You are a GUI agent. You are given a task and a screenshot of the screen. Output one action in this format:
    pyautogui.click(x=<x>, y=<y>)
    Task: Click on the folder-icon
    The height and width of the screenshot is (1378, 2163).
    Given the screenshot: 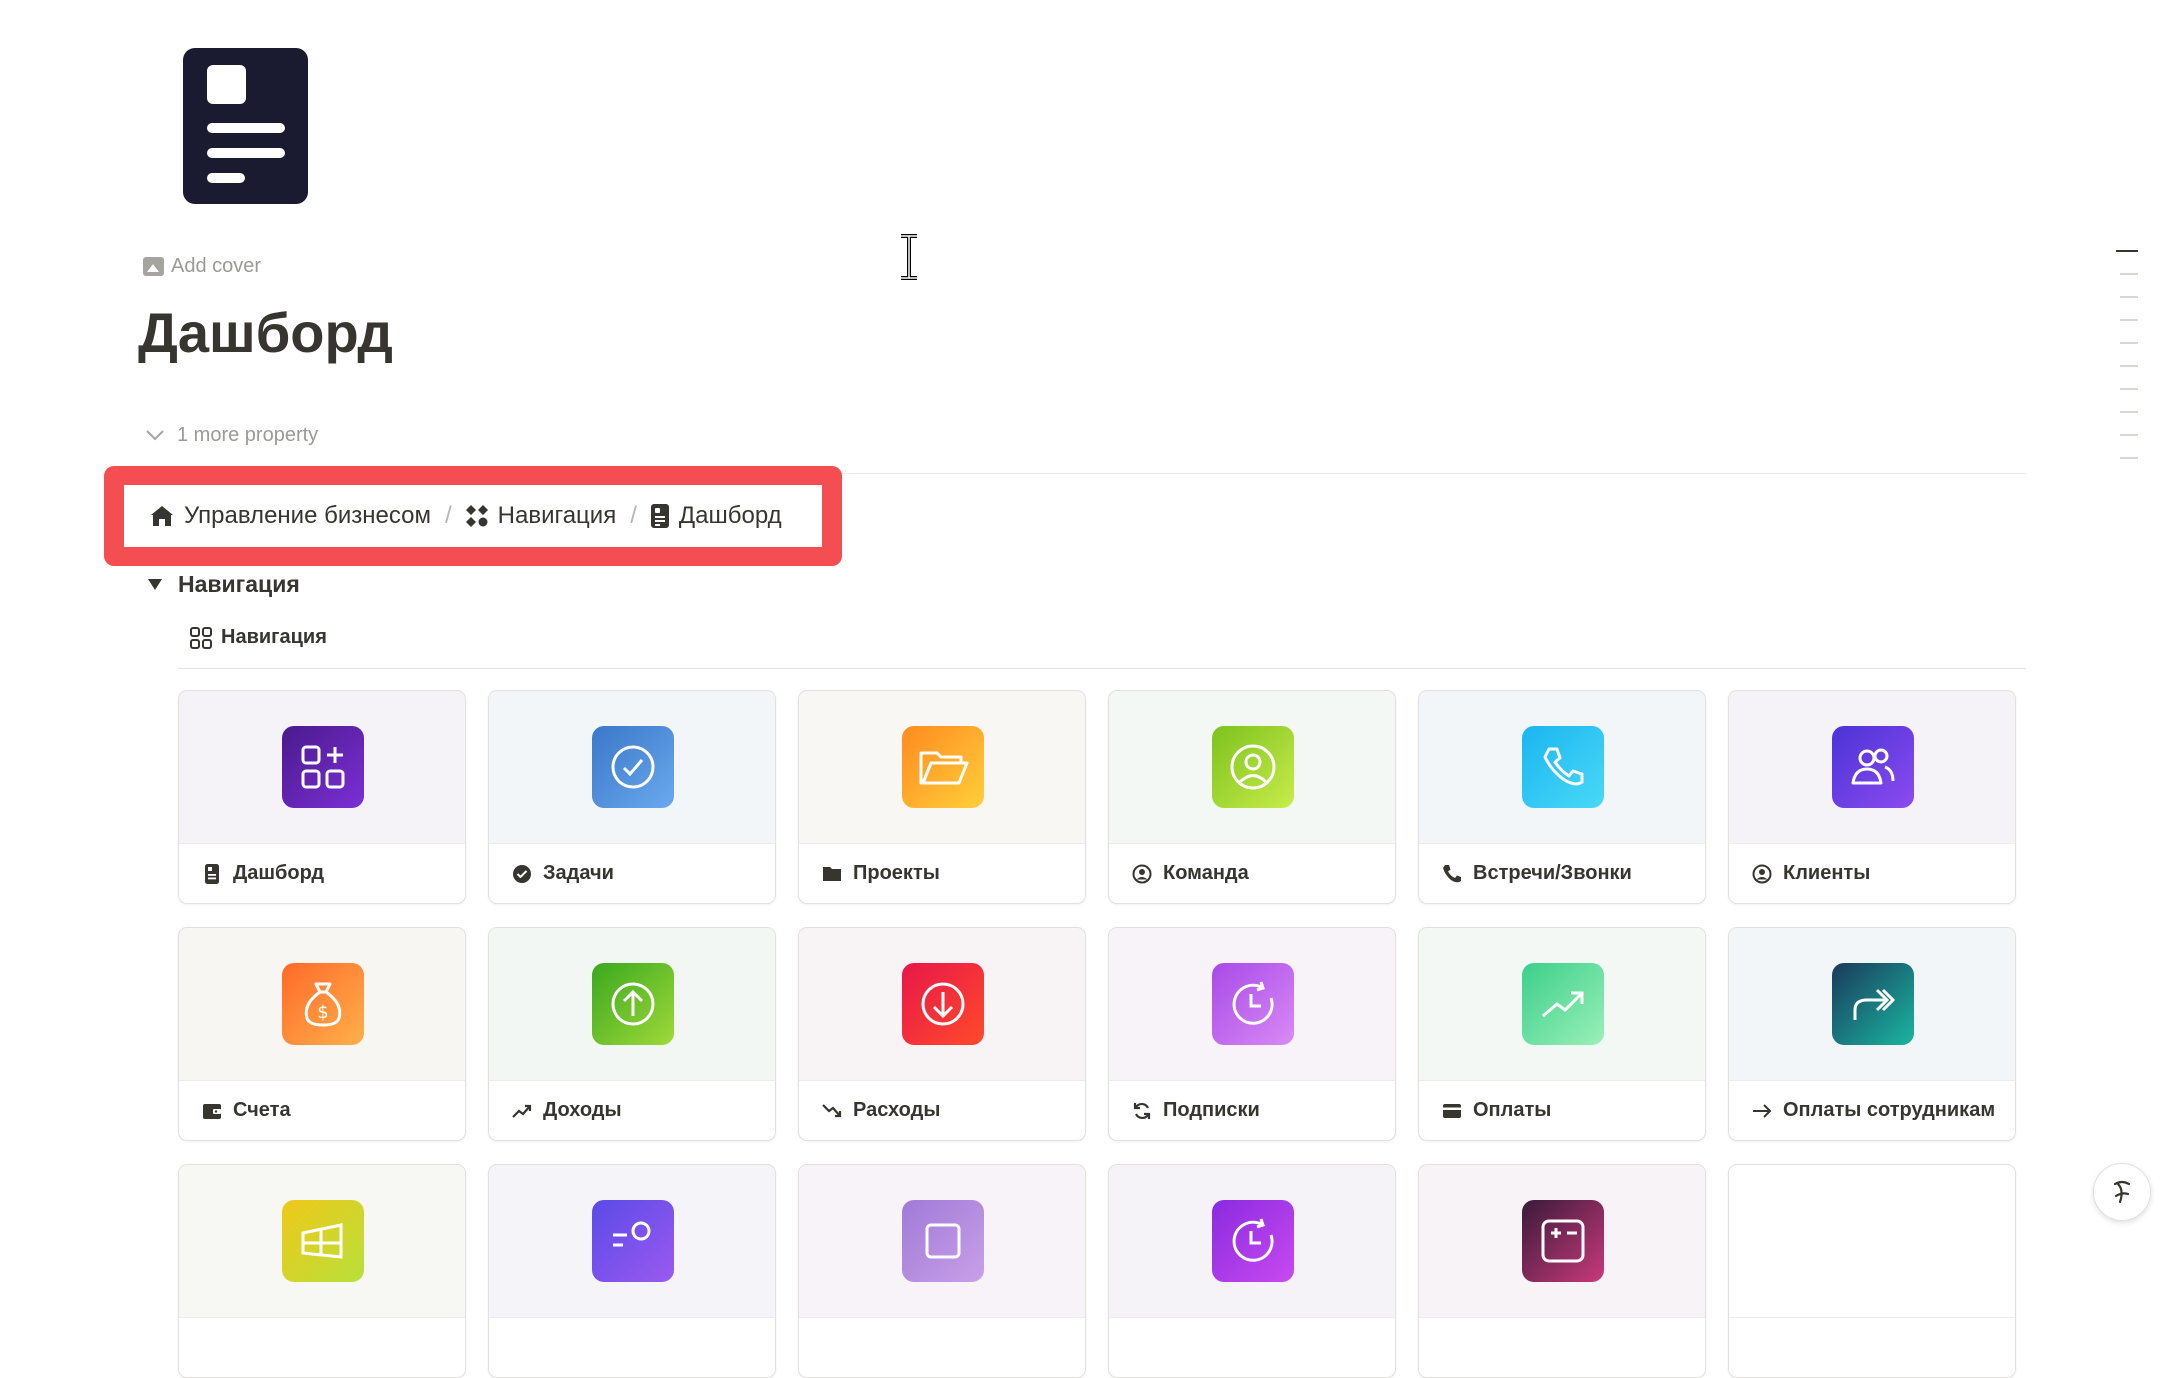 What is the action you would take?
    pyautogui.click(x=832, y=874)
    